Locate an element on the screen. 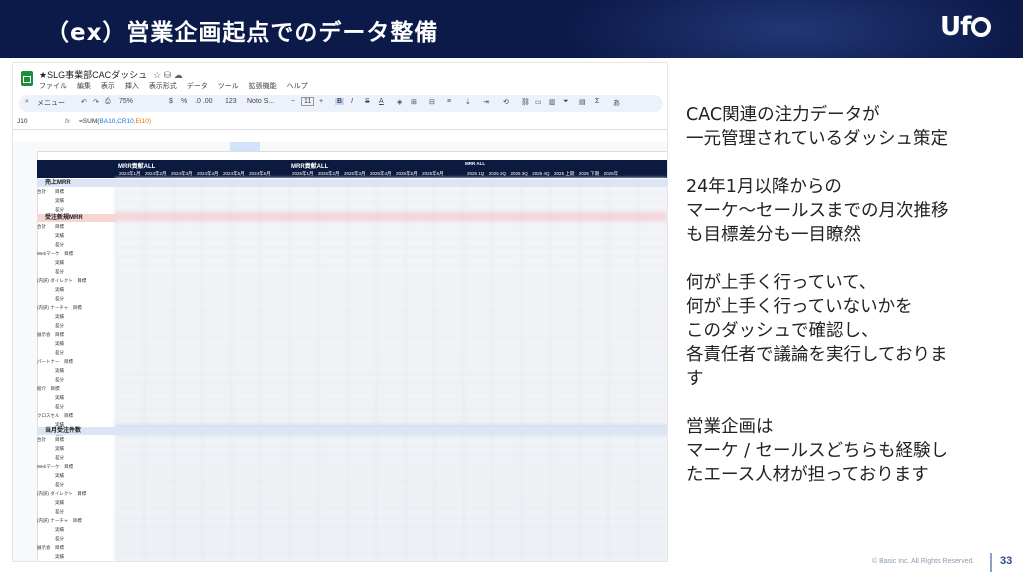 This screenshot has width=1023, height=578. copyright-text: © Basic Inc. All Rights Reserved. is located at coordinates (923, 561).